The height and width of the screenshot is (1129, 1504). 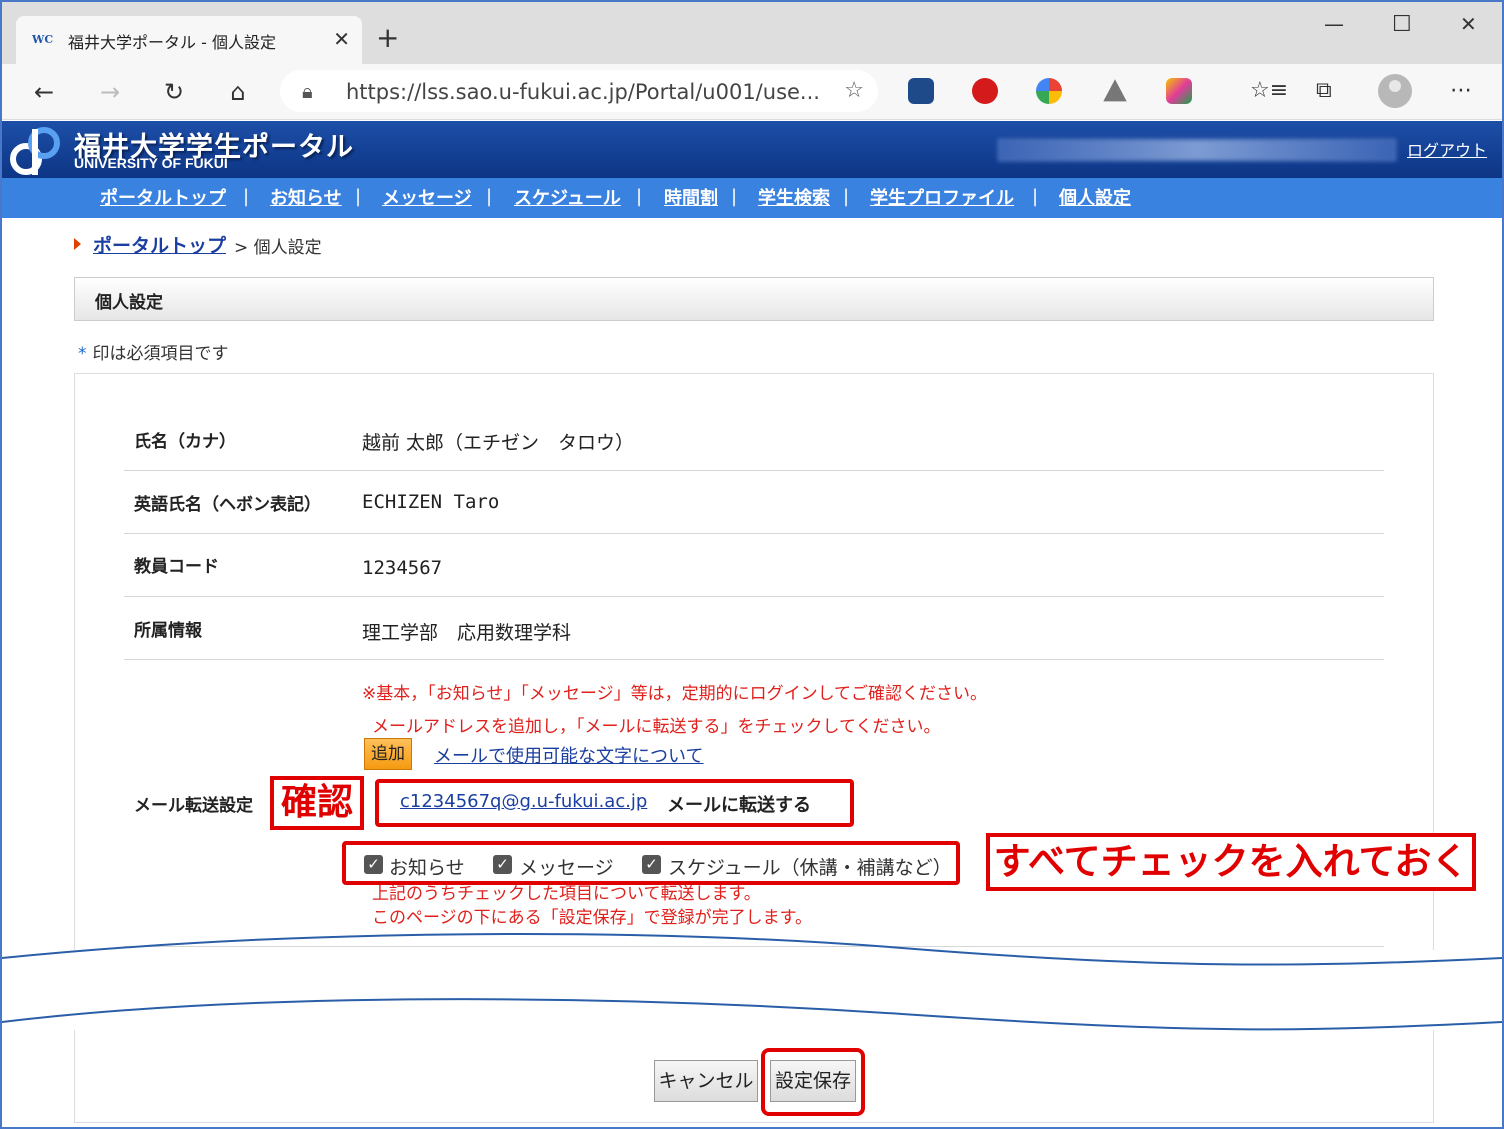 I want to click on menu-personal-settings: 個人設定, so click(x=1095, y=197).